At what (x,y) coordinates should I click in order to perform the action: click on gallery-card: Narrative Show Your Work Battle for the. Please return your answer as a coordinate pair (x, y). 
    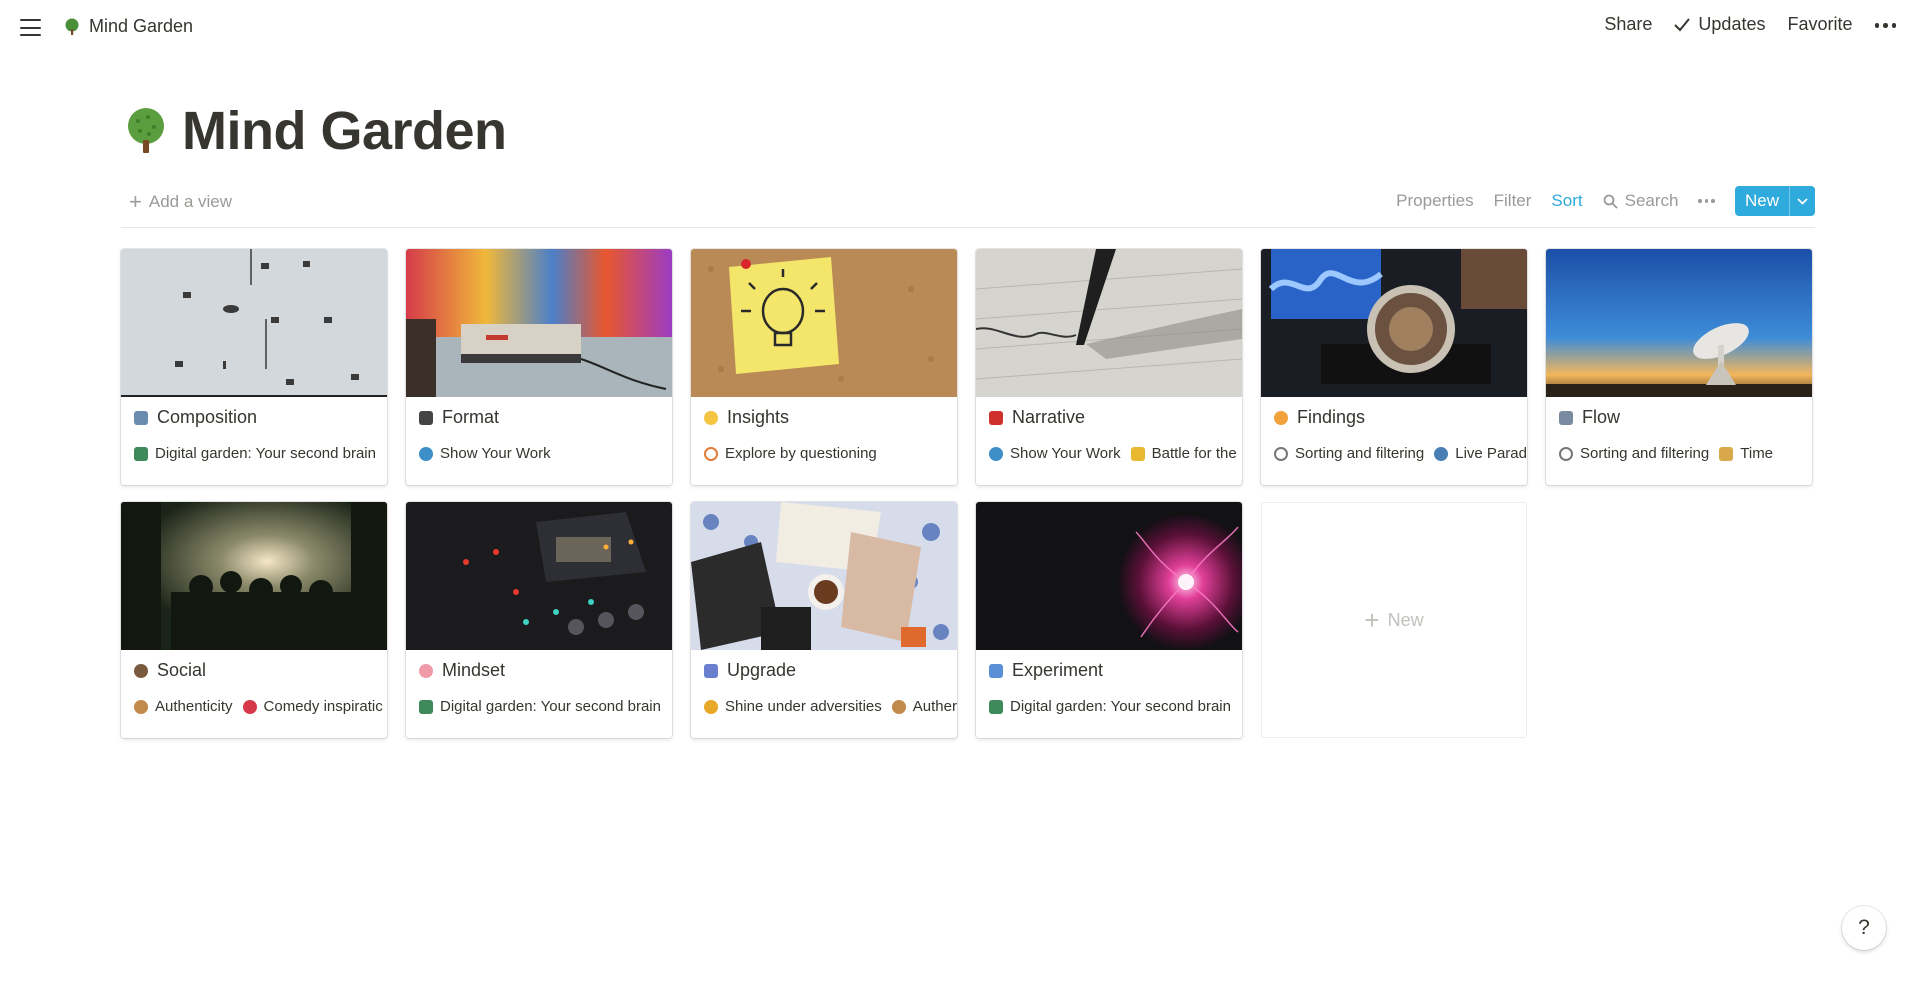
    Looking at the image, I should click on (1109, 367).